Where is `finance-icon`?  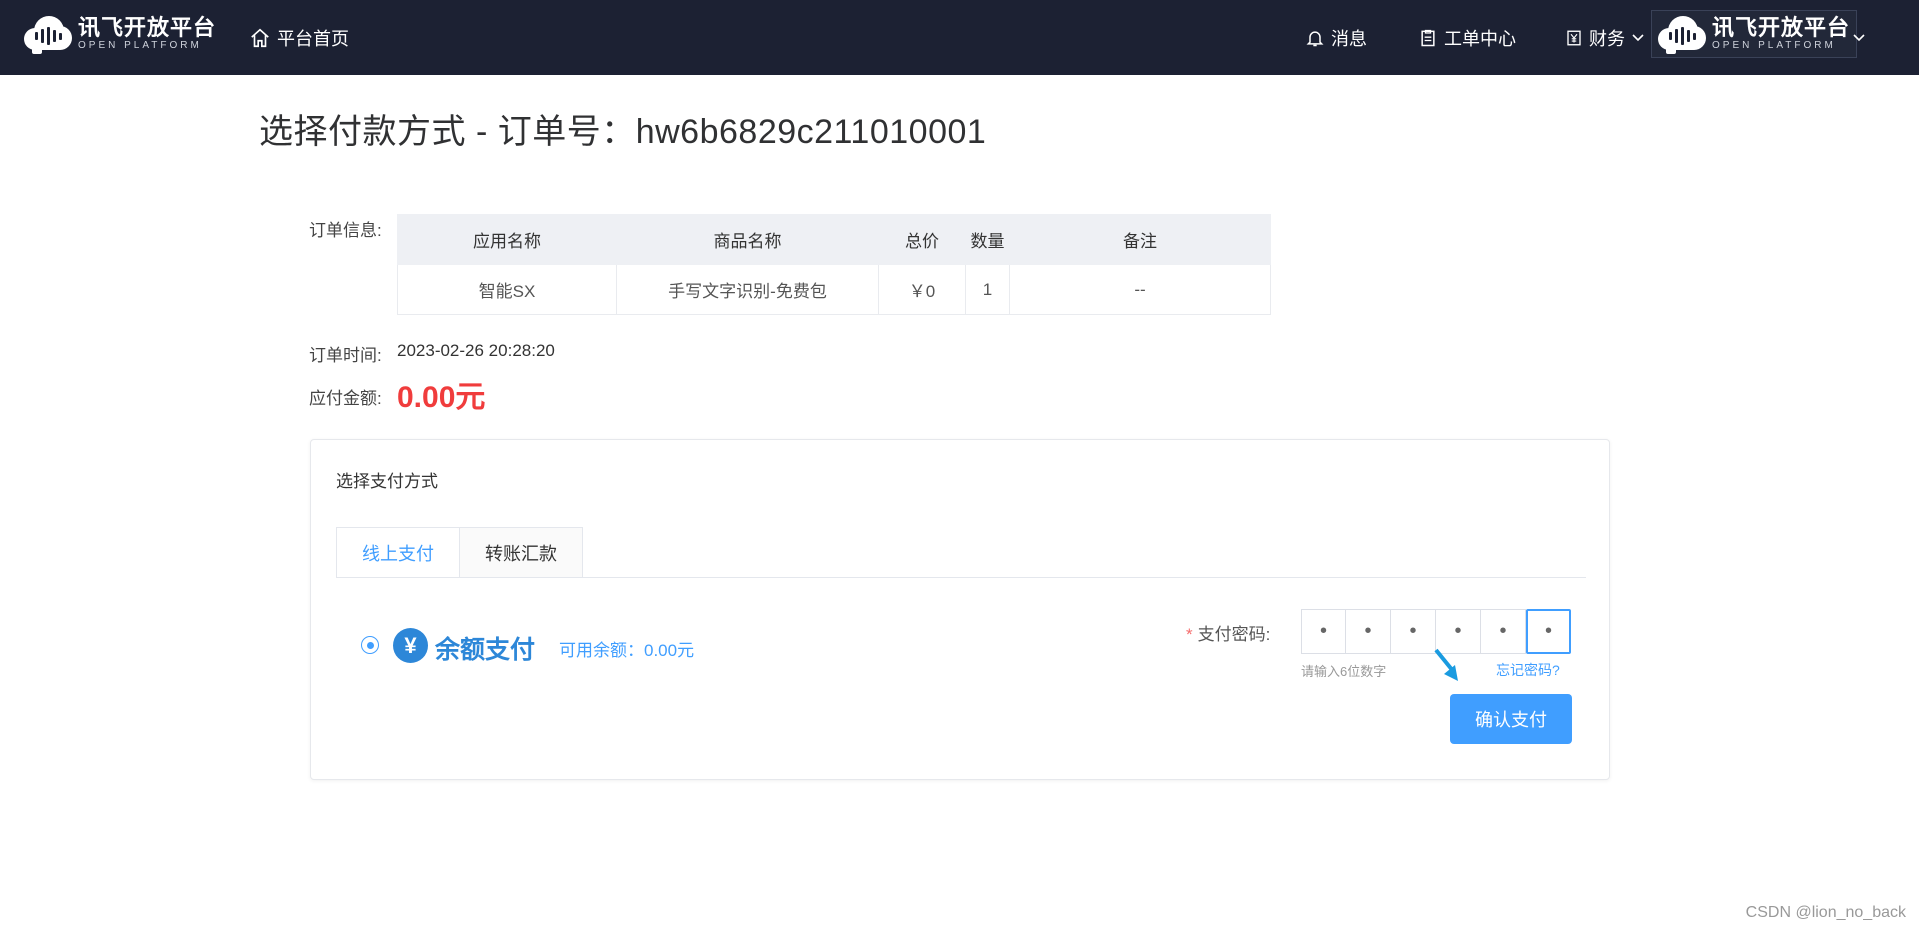
finance-icon is located at coordinates (1574, 37).